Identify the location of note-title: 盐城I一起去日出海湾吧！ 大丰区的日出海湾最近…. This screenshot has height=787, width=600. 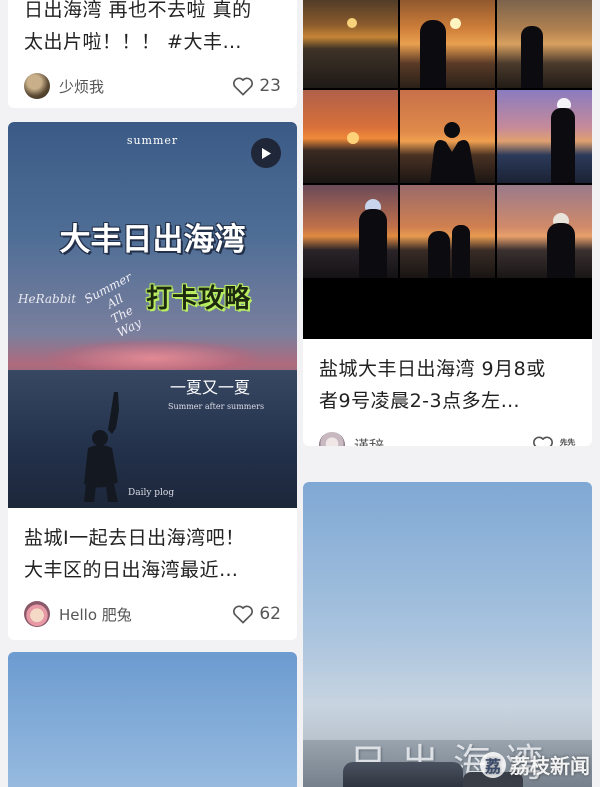
(152, 547).